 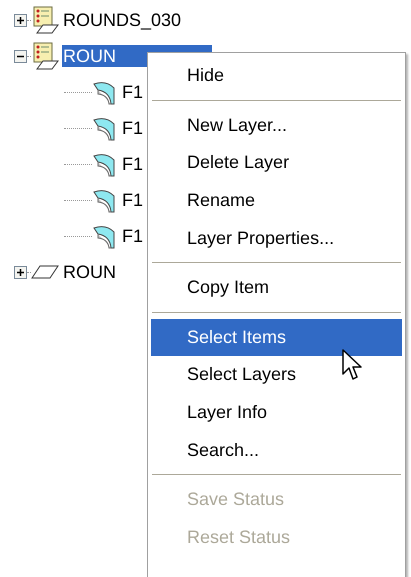 What do you see at coordinates (20, 56) in the screenshot?
I see `collapse-icon` at bounding box center [20, 56].